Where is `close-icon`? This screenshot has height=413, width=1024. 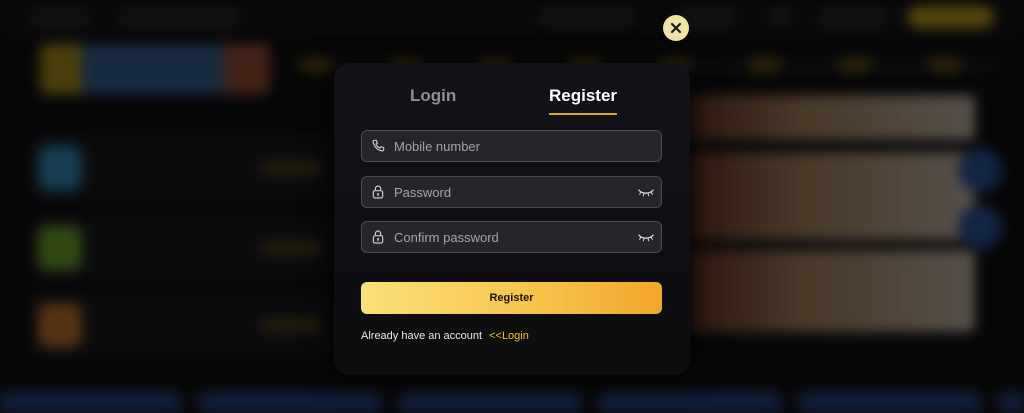 close-icon is located at coordinates (676, 28).